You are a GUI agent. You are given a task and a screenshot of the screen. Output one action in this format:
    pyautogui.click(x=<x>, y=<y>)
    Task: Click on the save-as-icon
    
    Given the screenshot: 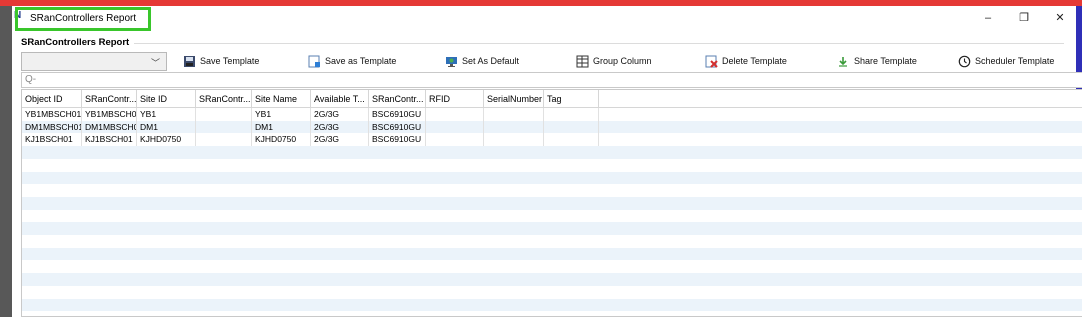 What is the action you would take?
    pyautogui.click(x=314, y=61)
    